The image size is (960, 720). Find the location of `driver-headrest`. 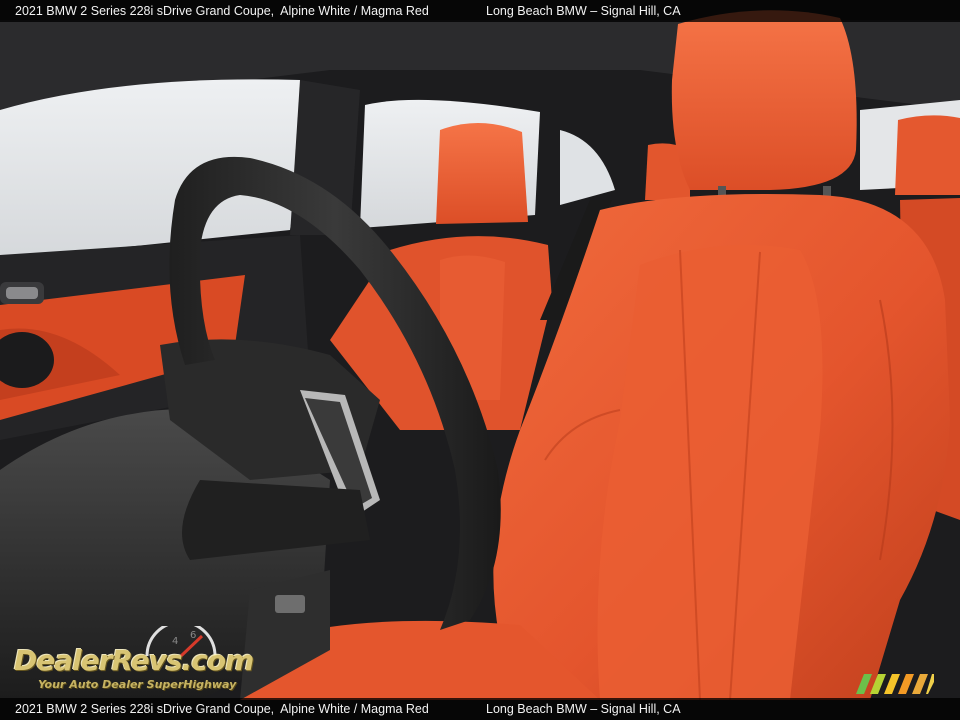

driver-headrest is located at coordinates (764, 100).